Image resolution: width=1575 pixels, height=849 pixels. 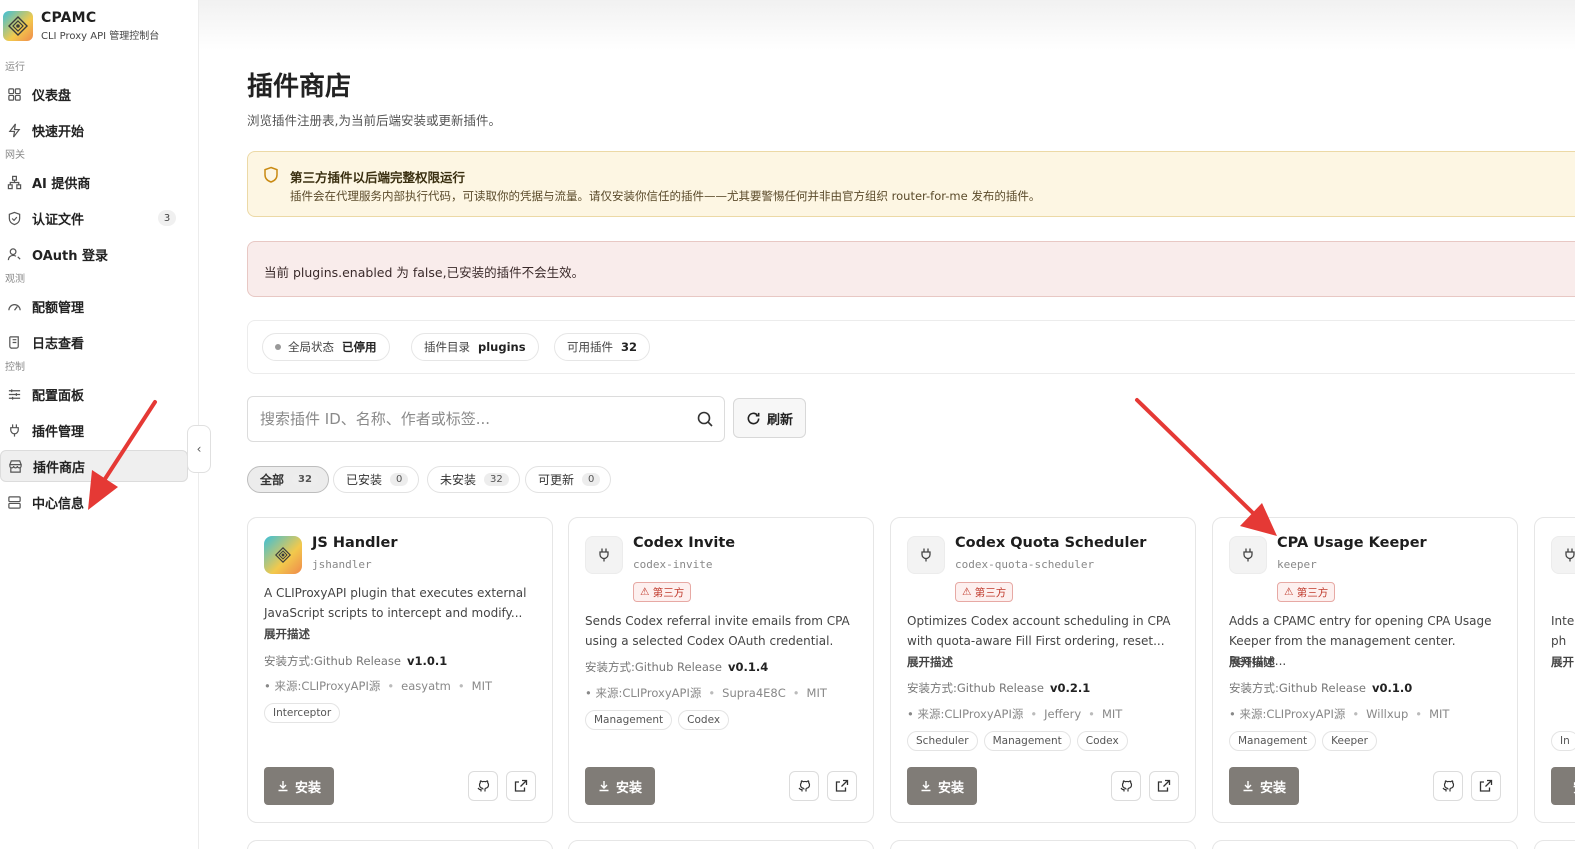 What do you see at coordinates (15, 279) in the screenshot?
I see `section-label-observe: 观测` at bounding box center [15, 279].